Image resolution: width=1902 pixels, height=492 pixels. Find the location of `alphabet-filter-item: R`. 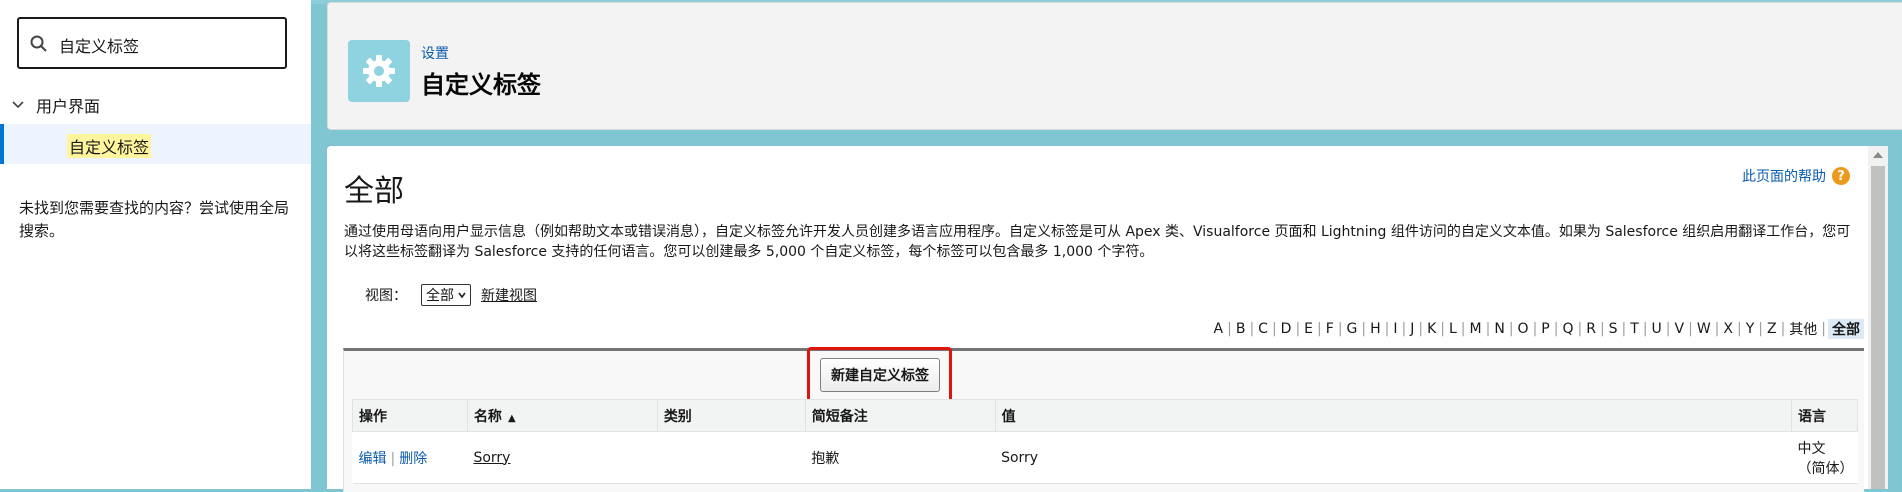

alphabet-filter-item: R is located at coordinates (1591, 329).